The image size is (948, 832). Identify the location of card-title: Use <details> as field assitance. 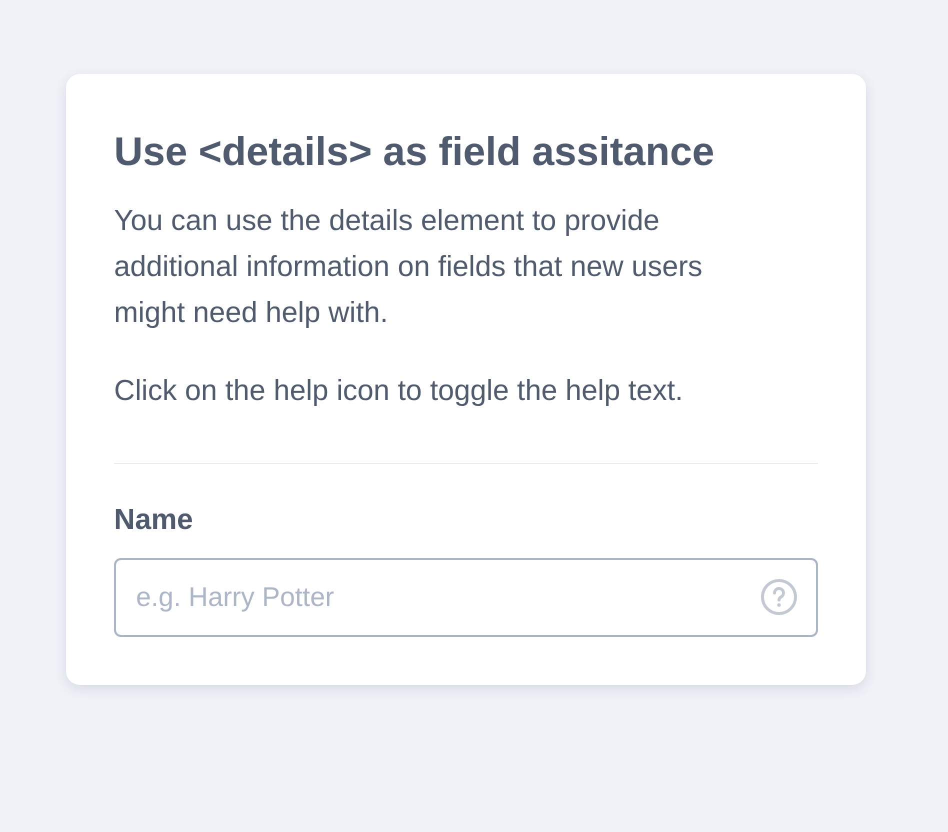
(415, 152).